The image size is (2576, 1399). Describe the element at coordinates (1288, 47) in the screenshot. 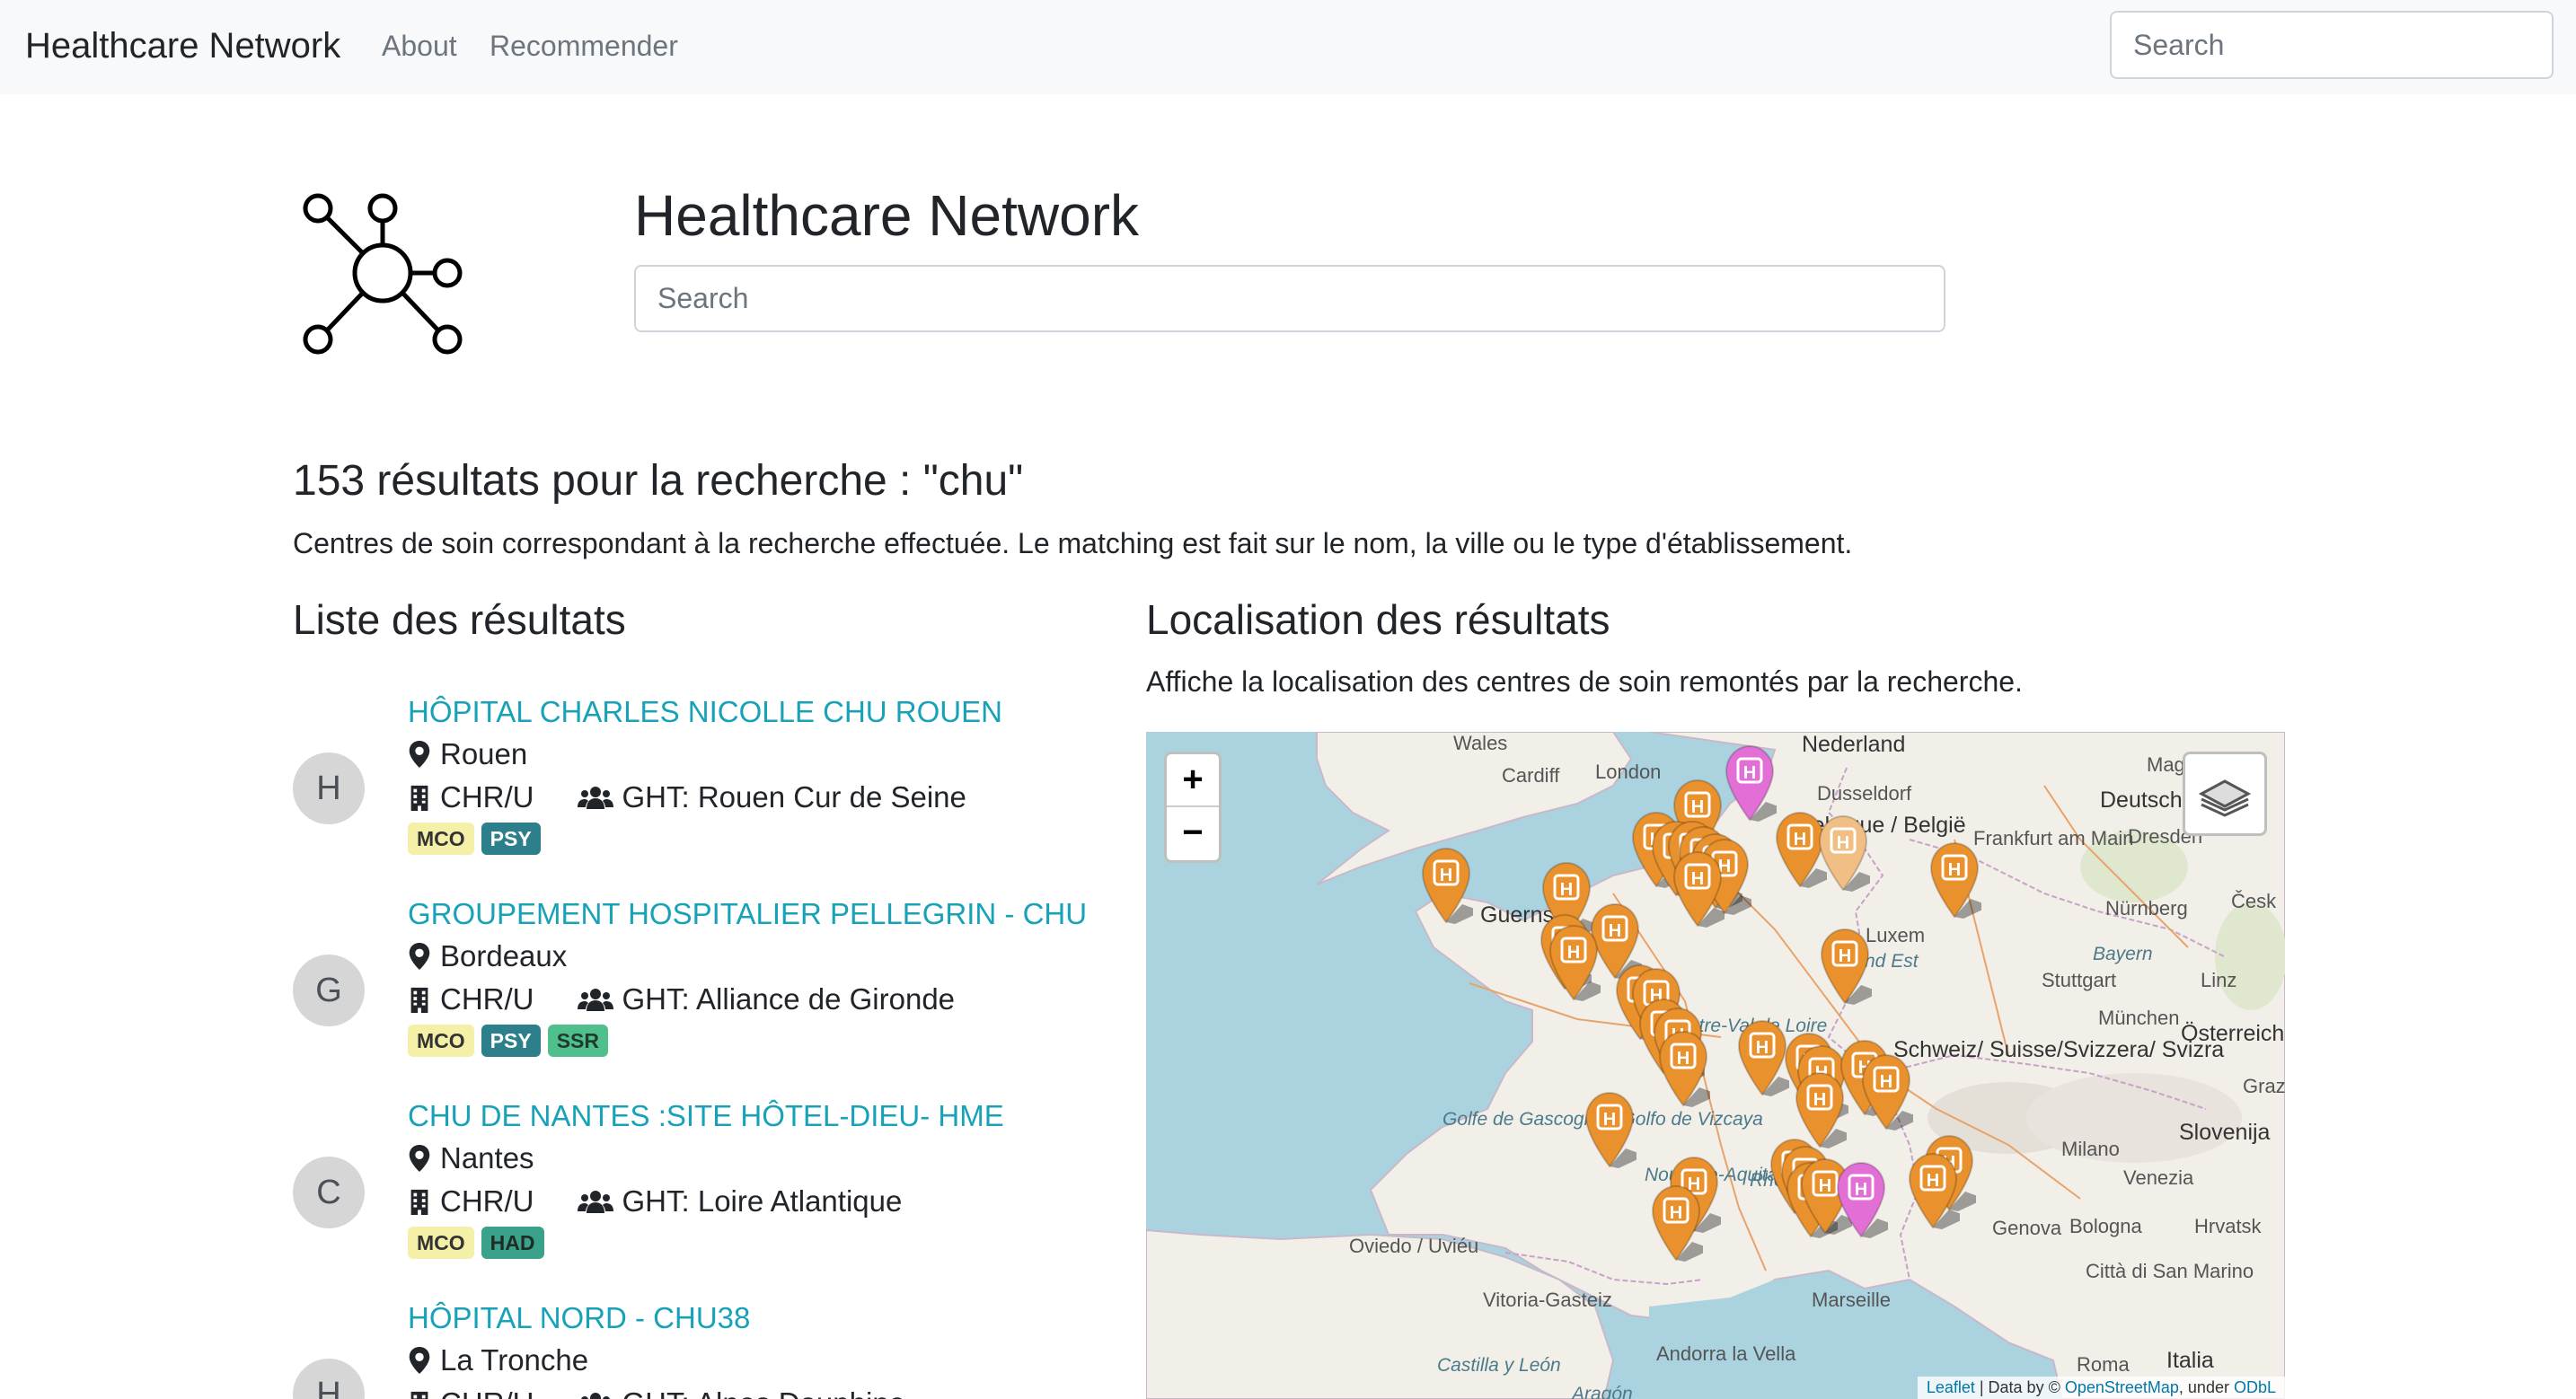

I see `navbar: Healthcare Network About Recommender` at that location.